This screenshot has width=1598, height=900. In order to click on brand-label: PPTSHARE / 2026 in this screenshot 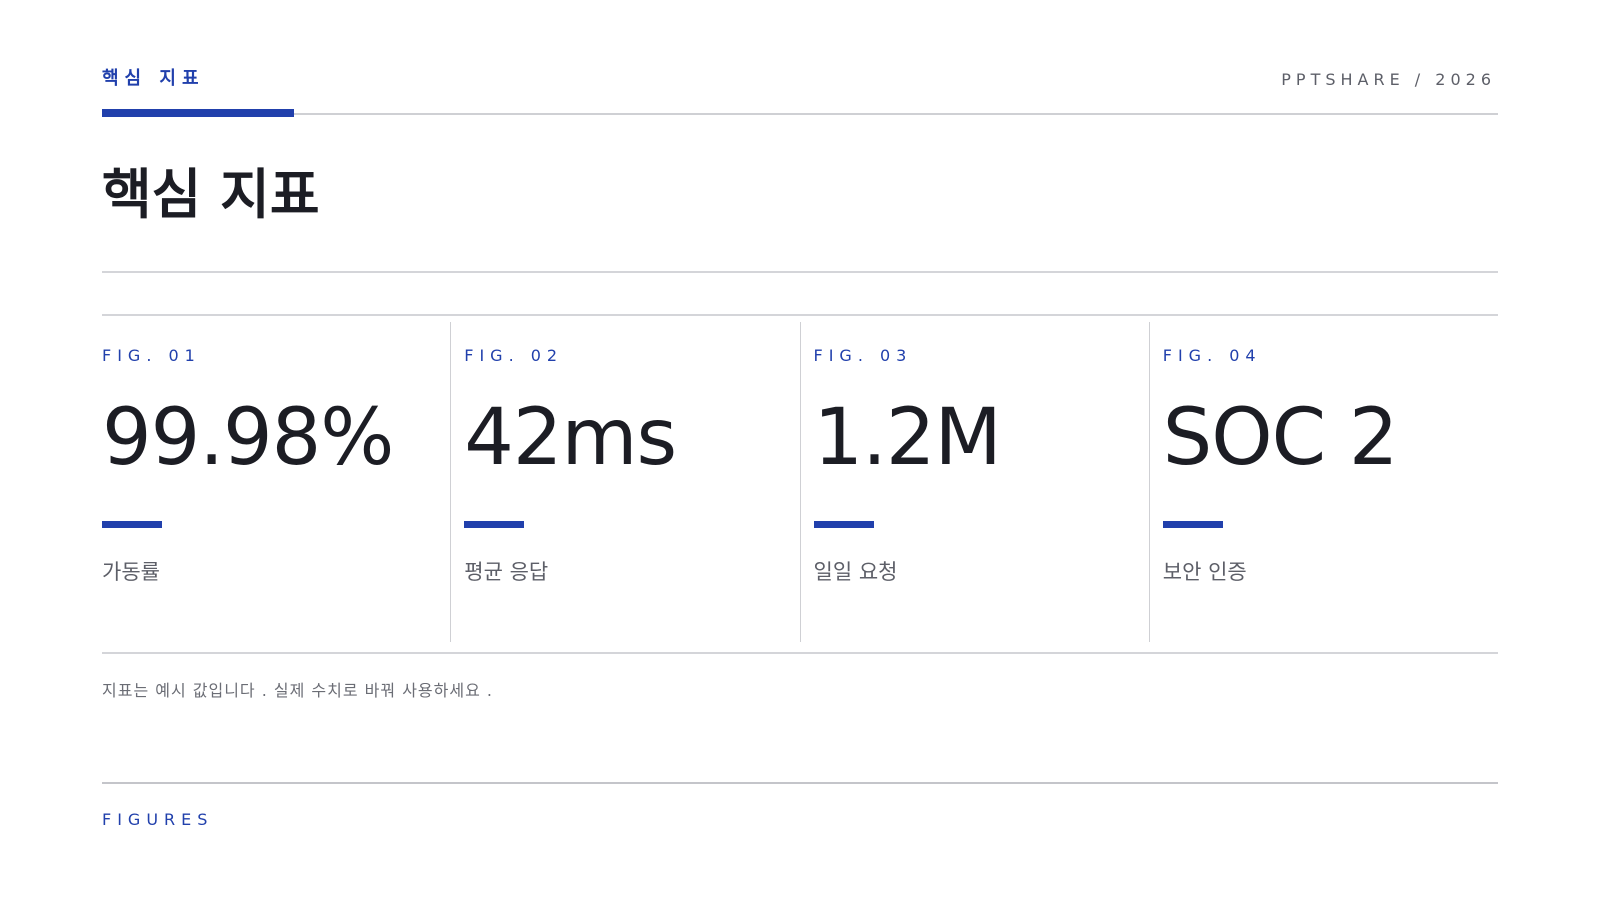, I will do `click(1388, 79)`.